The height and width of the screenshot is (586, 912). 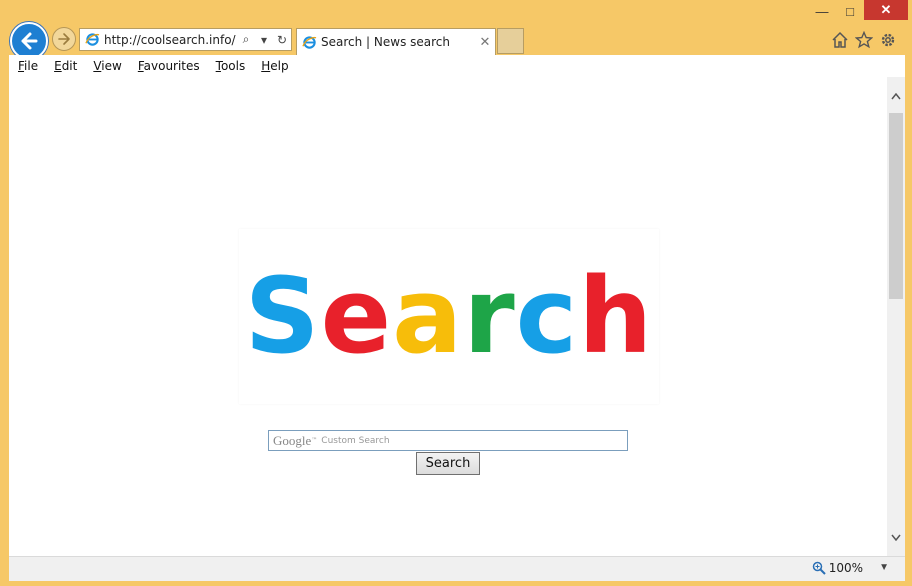 What do you see at coordinates (282, 316) in the screenshot?
I see `logo-letter: S` at bounding box center [282, 316].